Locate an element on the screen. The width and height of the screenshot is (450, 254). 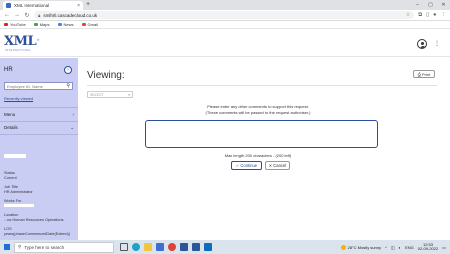
maps-icon is located at coordinates (35, 24).